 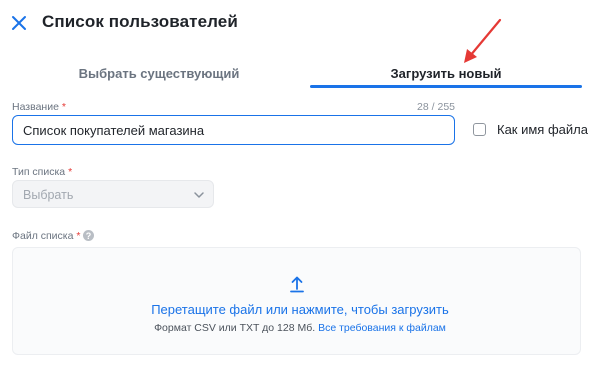 What do you see at coordinates (113, 194) in the screenshot?
I see `list-type-select: Выбрать` at bounding box center [113, 194].